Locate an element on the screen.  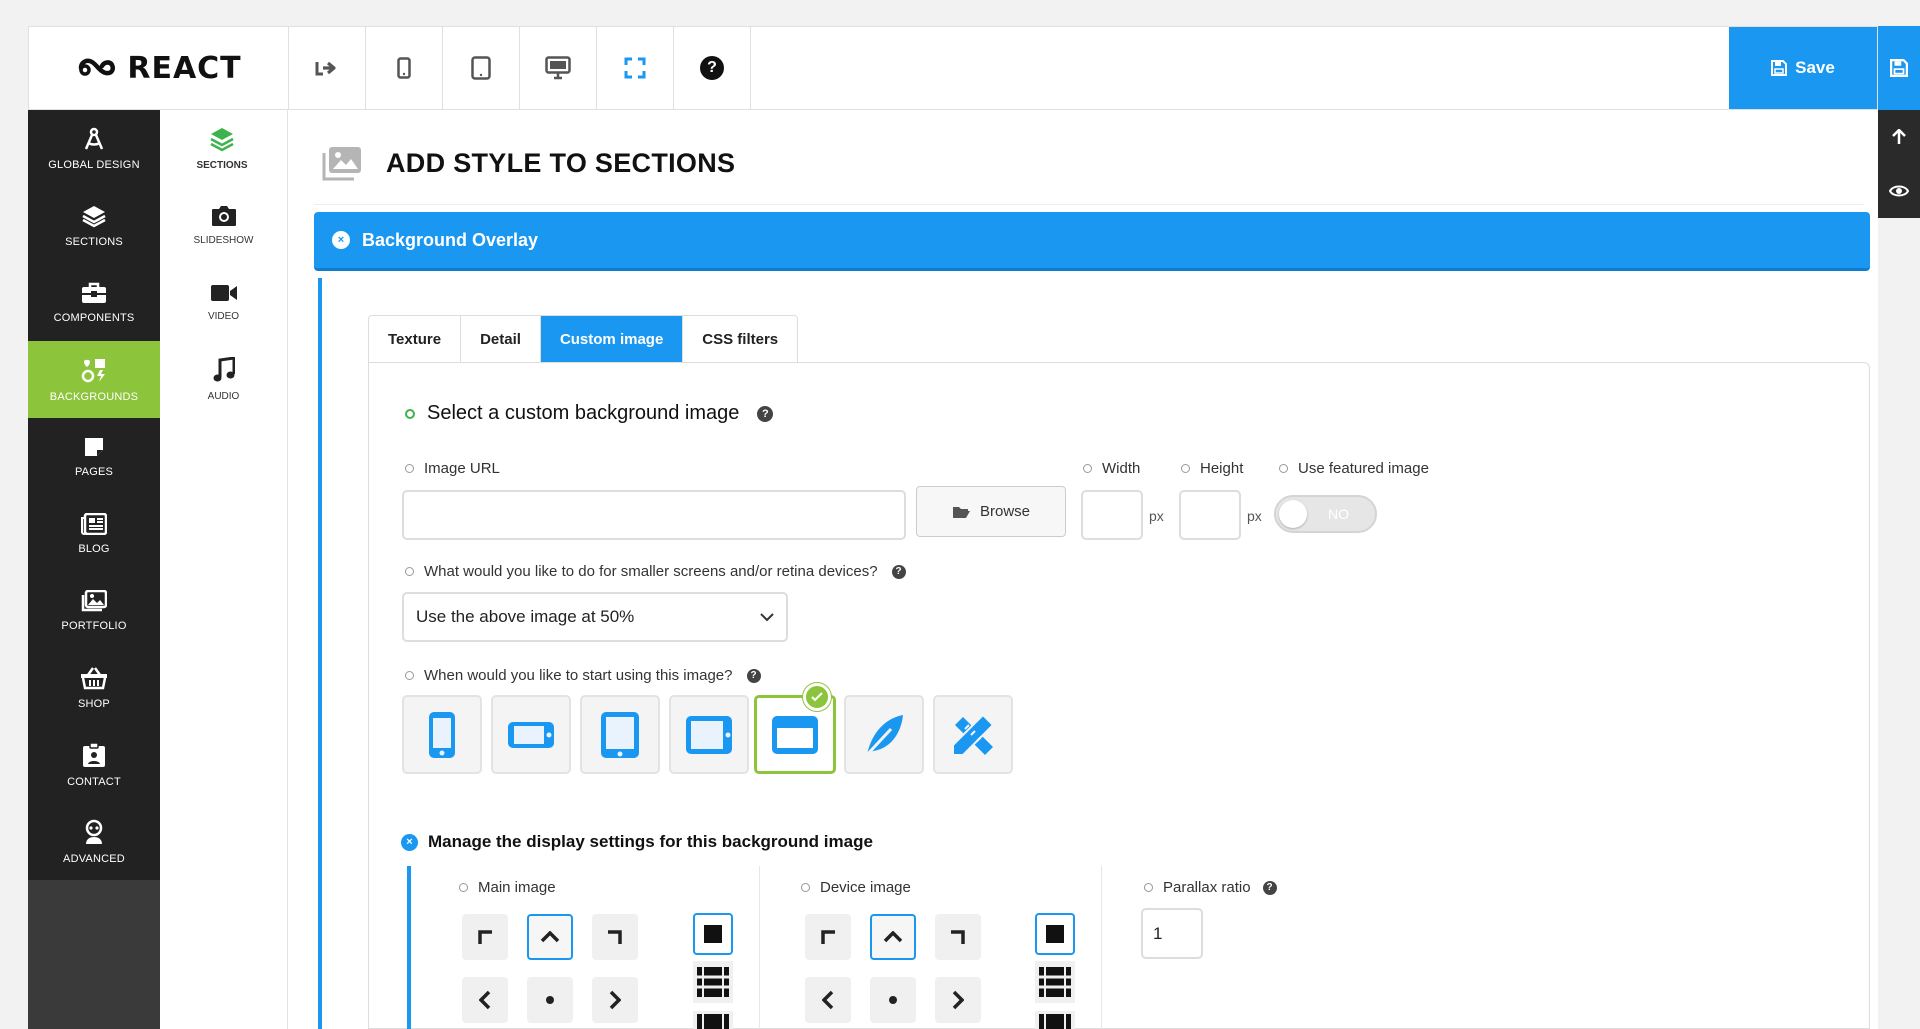
device-position-top-center is located at coordinates (893, 937).